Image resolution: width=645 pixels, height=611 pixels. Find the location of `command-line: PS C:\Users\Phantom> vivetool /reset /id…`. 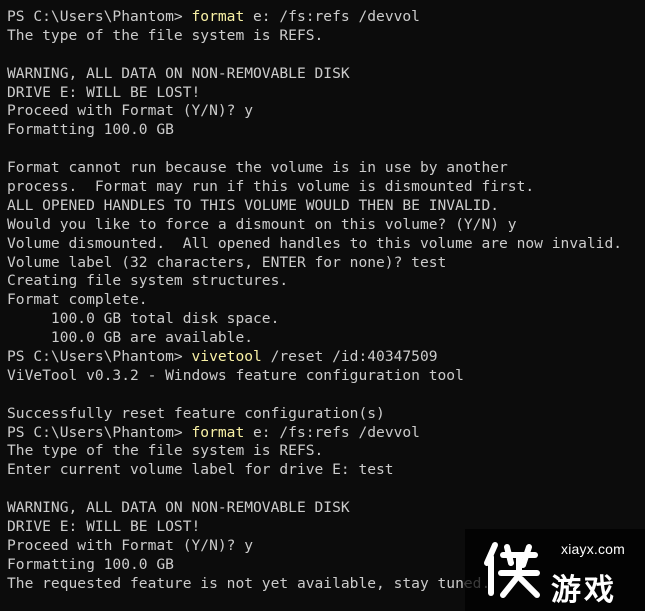

command-line: PS C:\Users\Phantom> vivetool /reset /id… is located at coordinates (326, 357).